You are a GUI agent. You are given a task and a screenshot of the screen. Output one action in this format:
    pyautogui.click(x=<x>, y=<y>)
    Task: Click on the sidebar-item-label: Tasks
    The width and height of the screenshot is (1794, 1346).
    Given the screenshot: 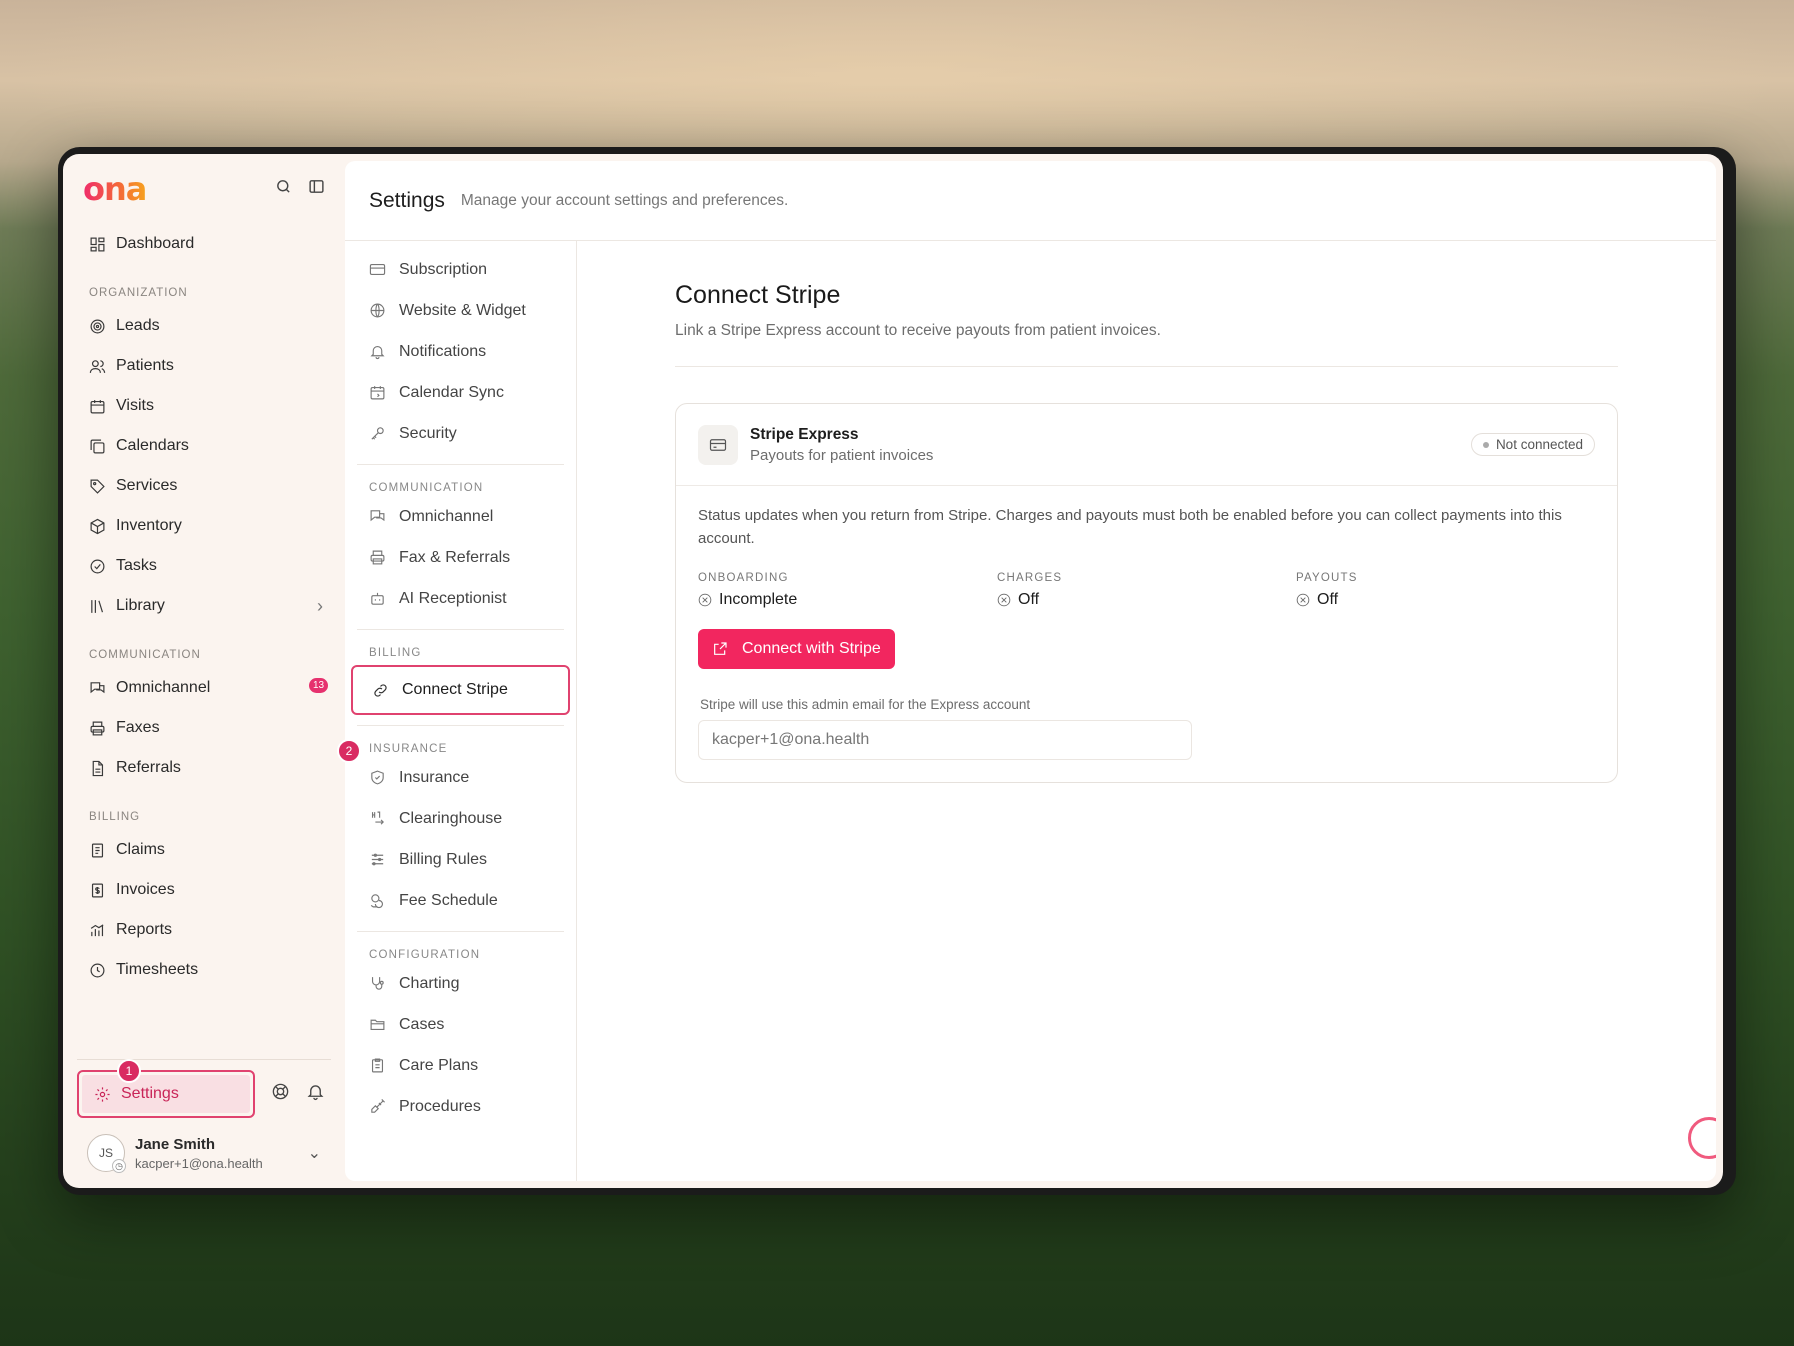 What is the action you would take?
    pyautogui.click(x=136, y=565)
    